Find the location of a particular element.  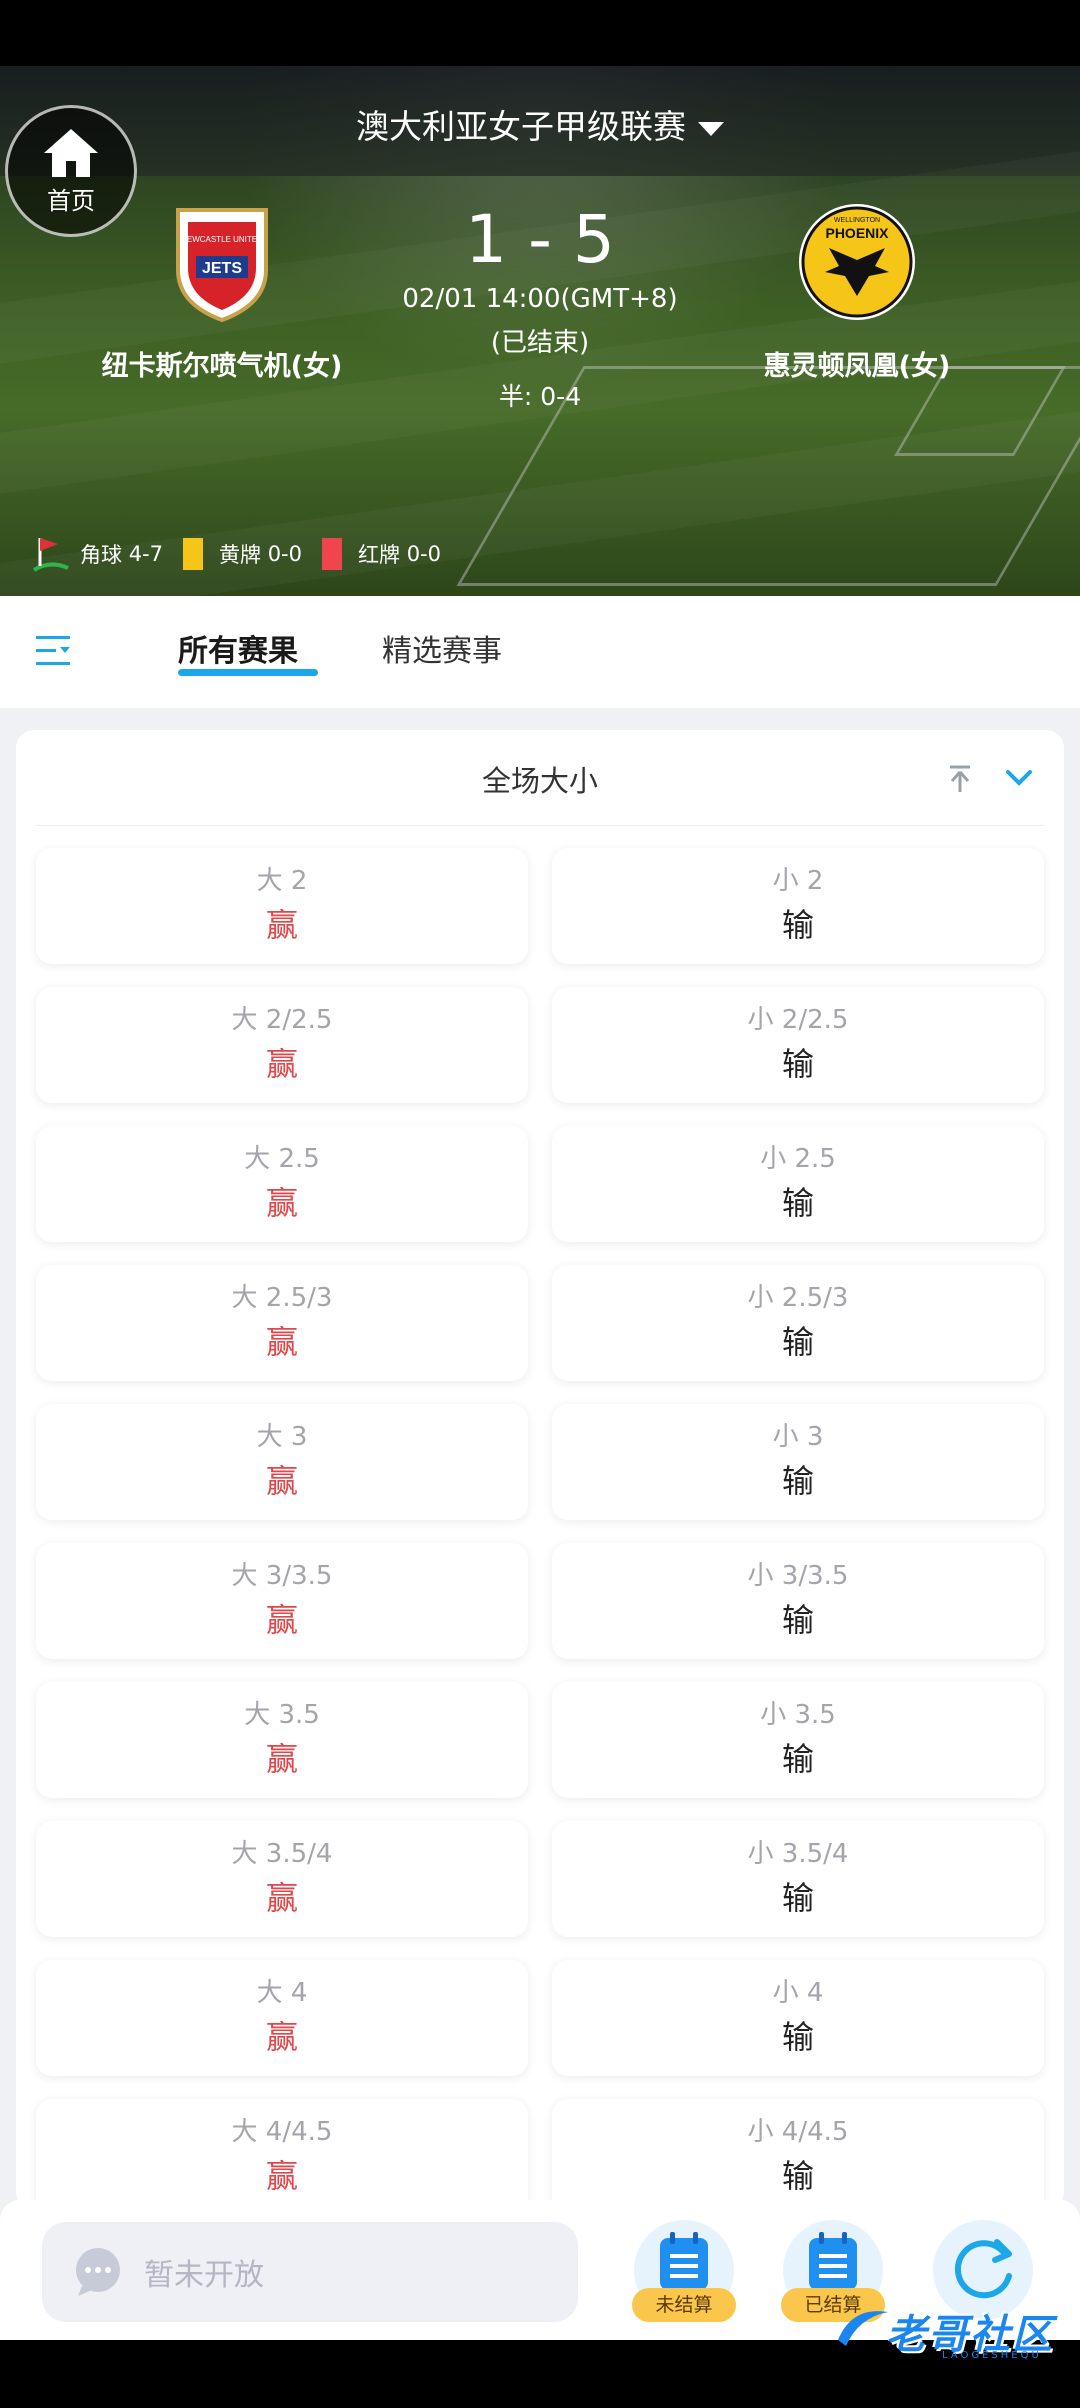

over-line: 大 2/2.5 is located at coordinates (282, 1020).